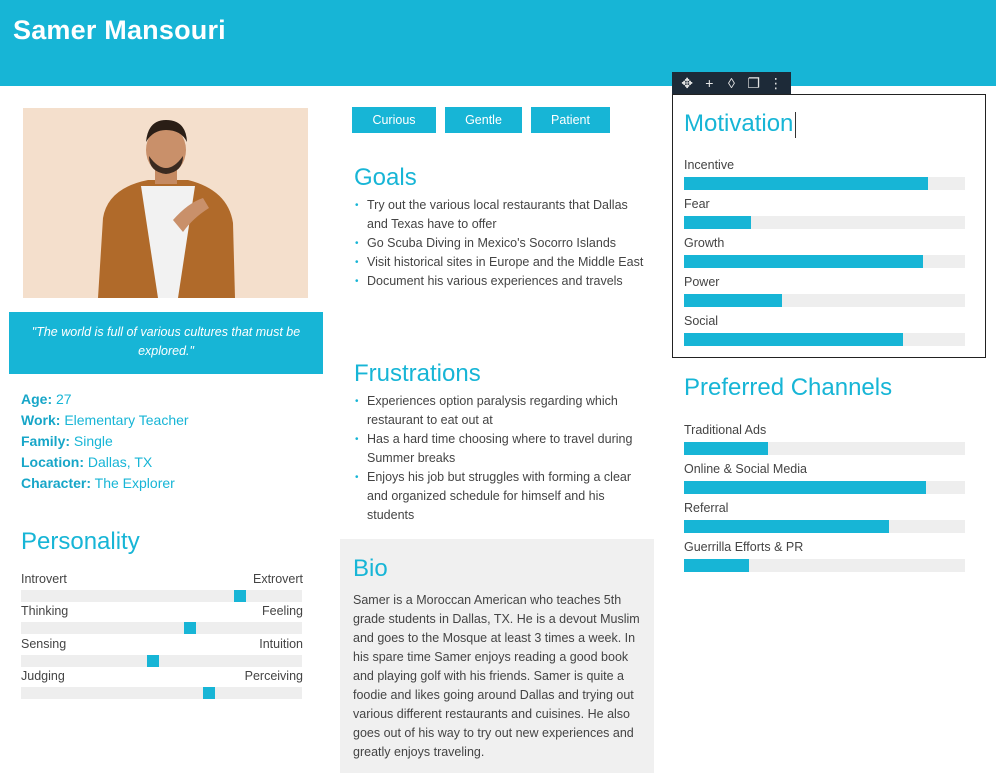 This screenshot has height=782, width=996. Describe the element at coordinates (824, 252) in the screenshot. I see `motivation-bar: Growth` at that location.